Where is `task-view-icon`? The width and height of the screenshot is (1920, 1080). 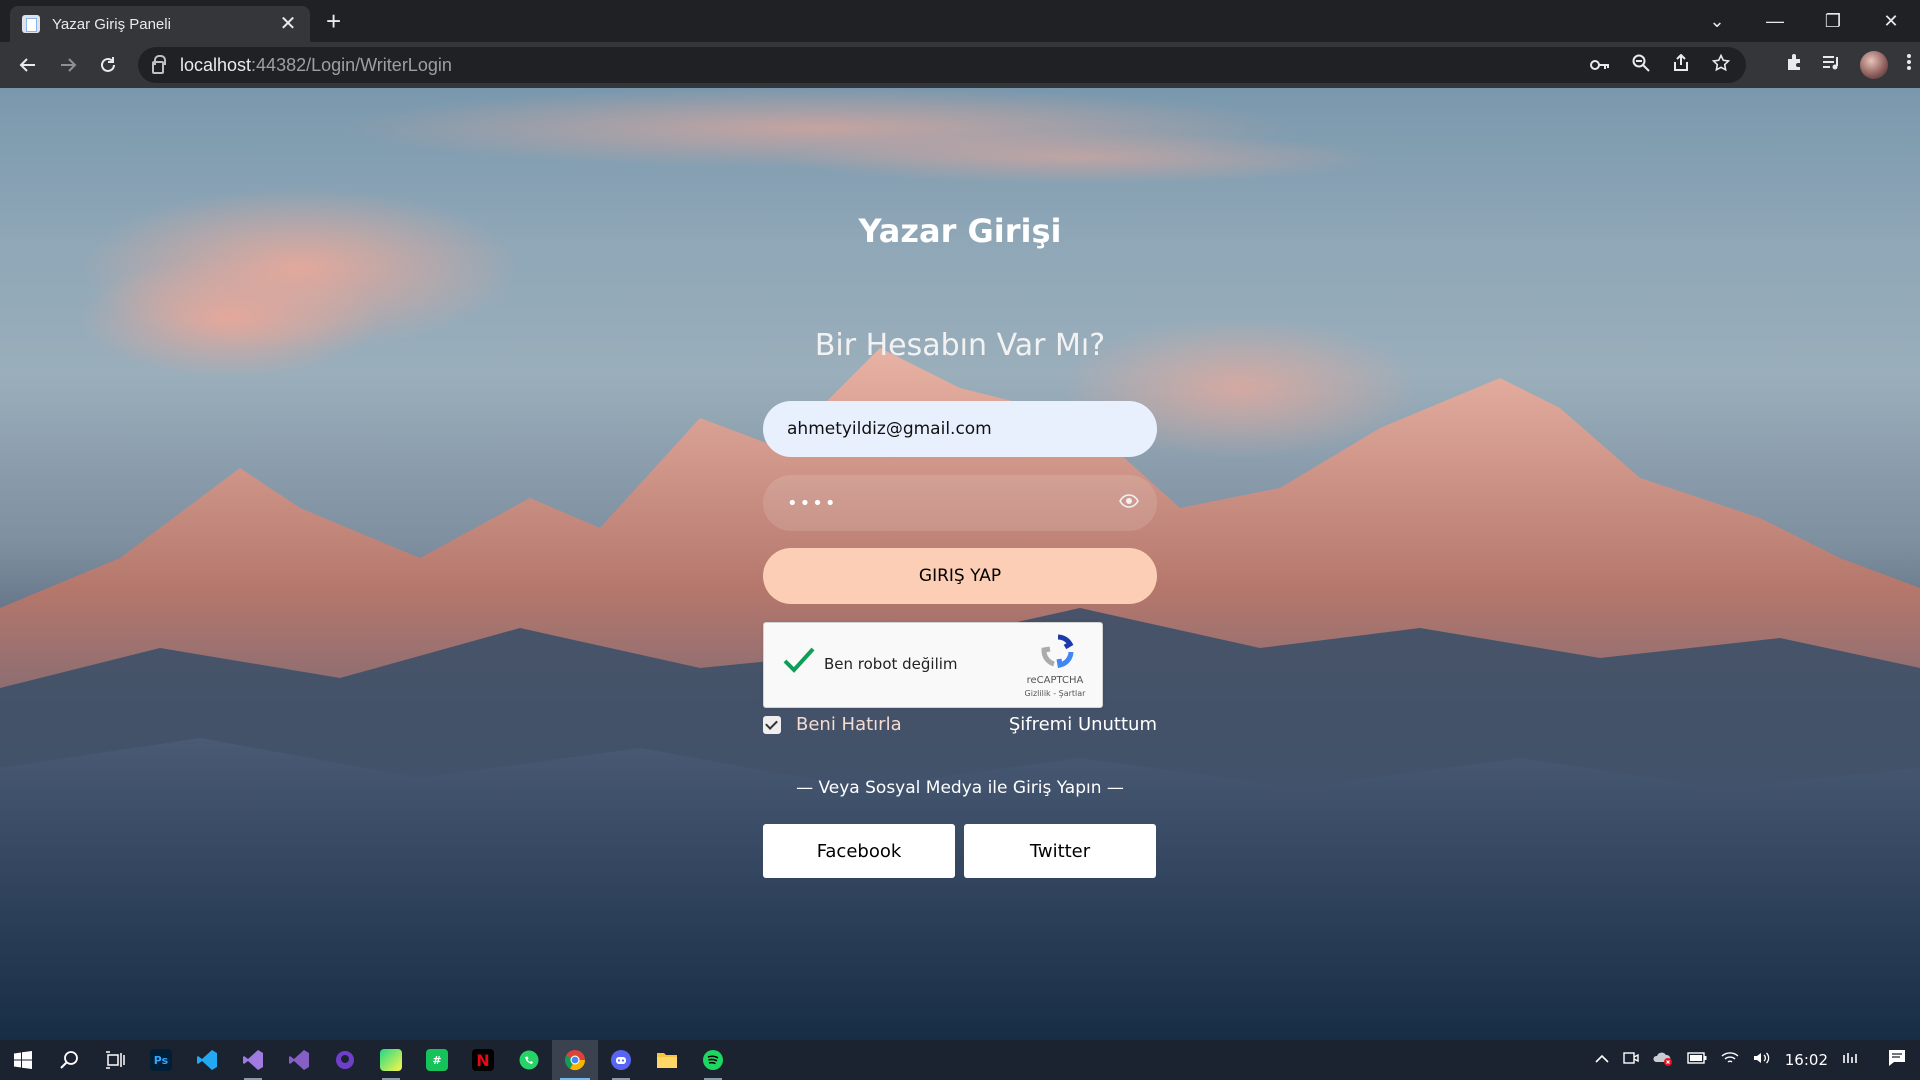 task-view-icon is located at coordinates (115, 1060).